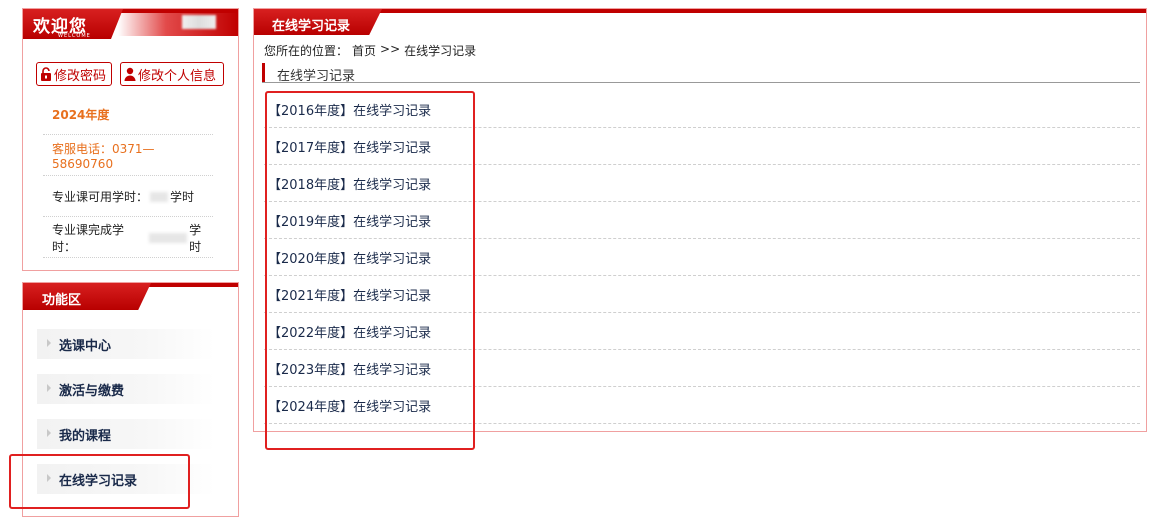 The width and height of the screenshot is (1173, 527). Describe the element at coordinates (349, 183) in the screenshot. I see `record-link-2018: 【2018年度】在线学习记录` at that location.